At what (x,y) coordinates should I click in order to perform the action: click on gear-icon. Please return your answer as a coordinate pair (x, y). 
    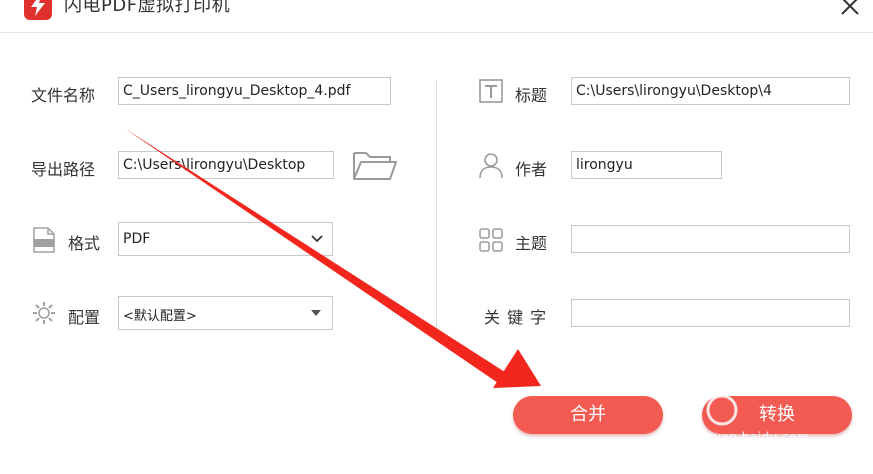
    Looking at the image, I should click on (44, 315).